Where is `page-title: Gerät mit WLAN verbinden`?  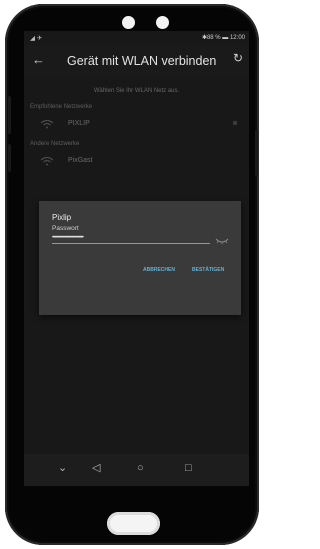 page-title: Gerät mit WLAN verbinden is located at coordinates (142, 61).